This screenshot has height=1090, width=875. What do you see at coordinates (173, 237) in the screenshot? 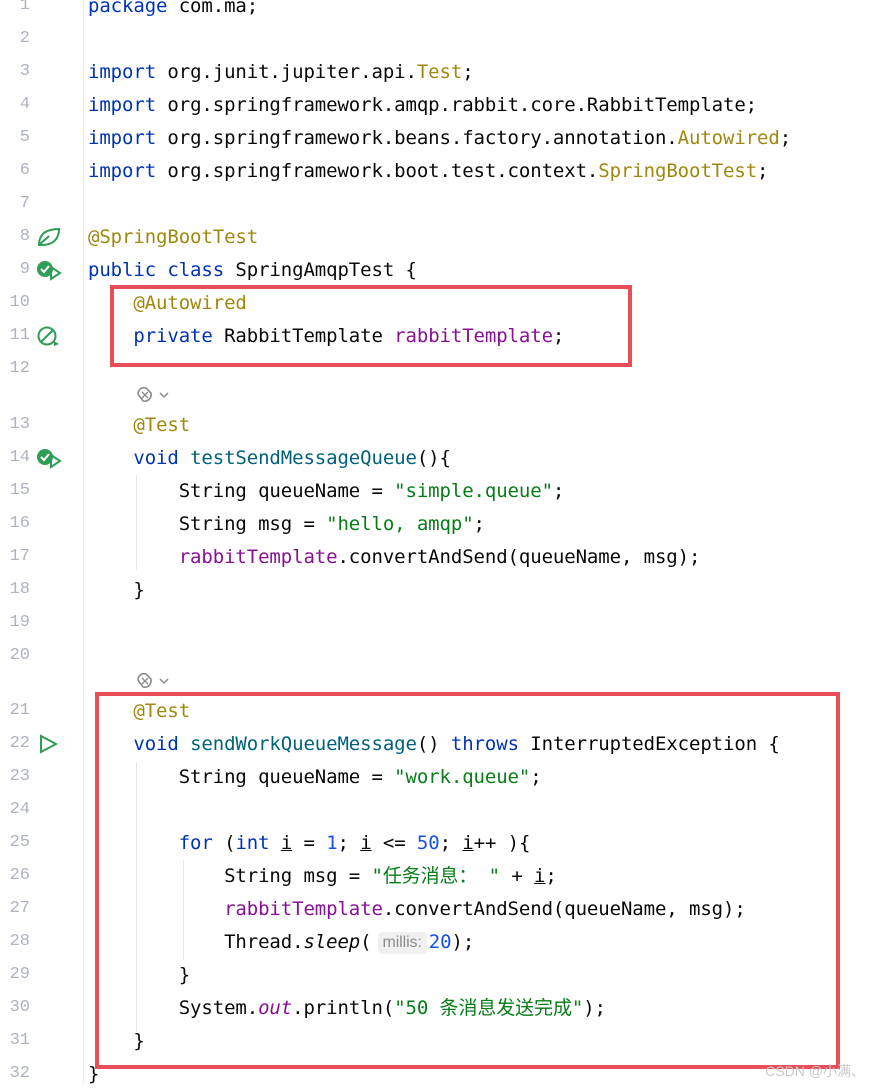
I see `code-text: @SpringBootTest` at bounding box center [173, 237].